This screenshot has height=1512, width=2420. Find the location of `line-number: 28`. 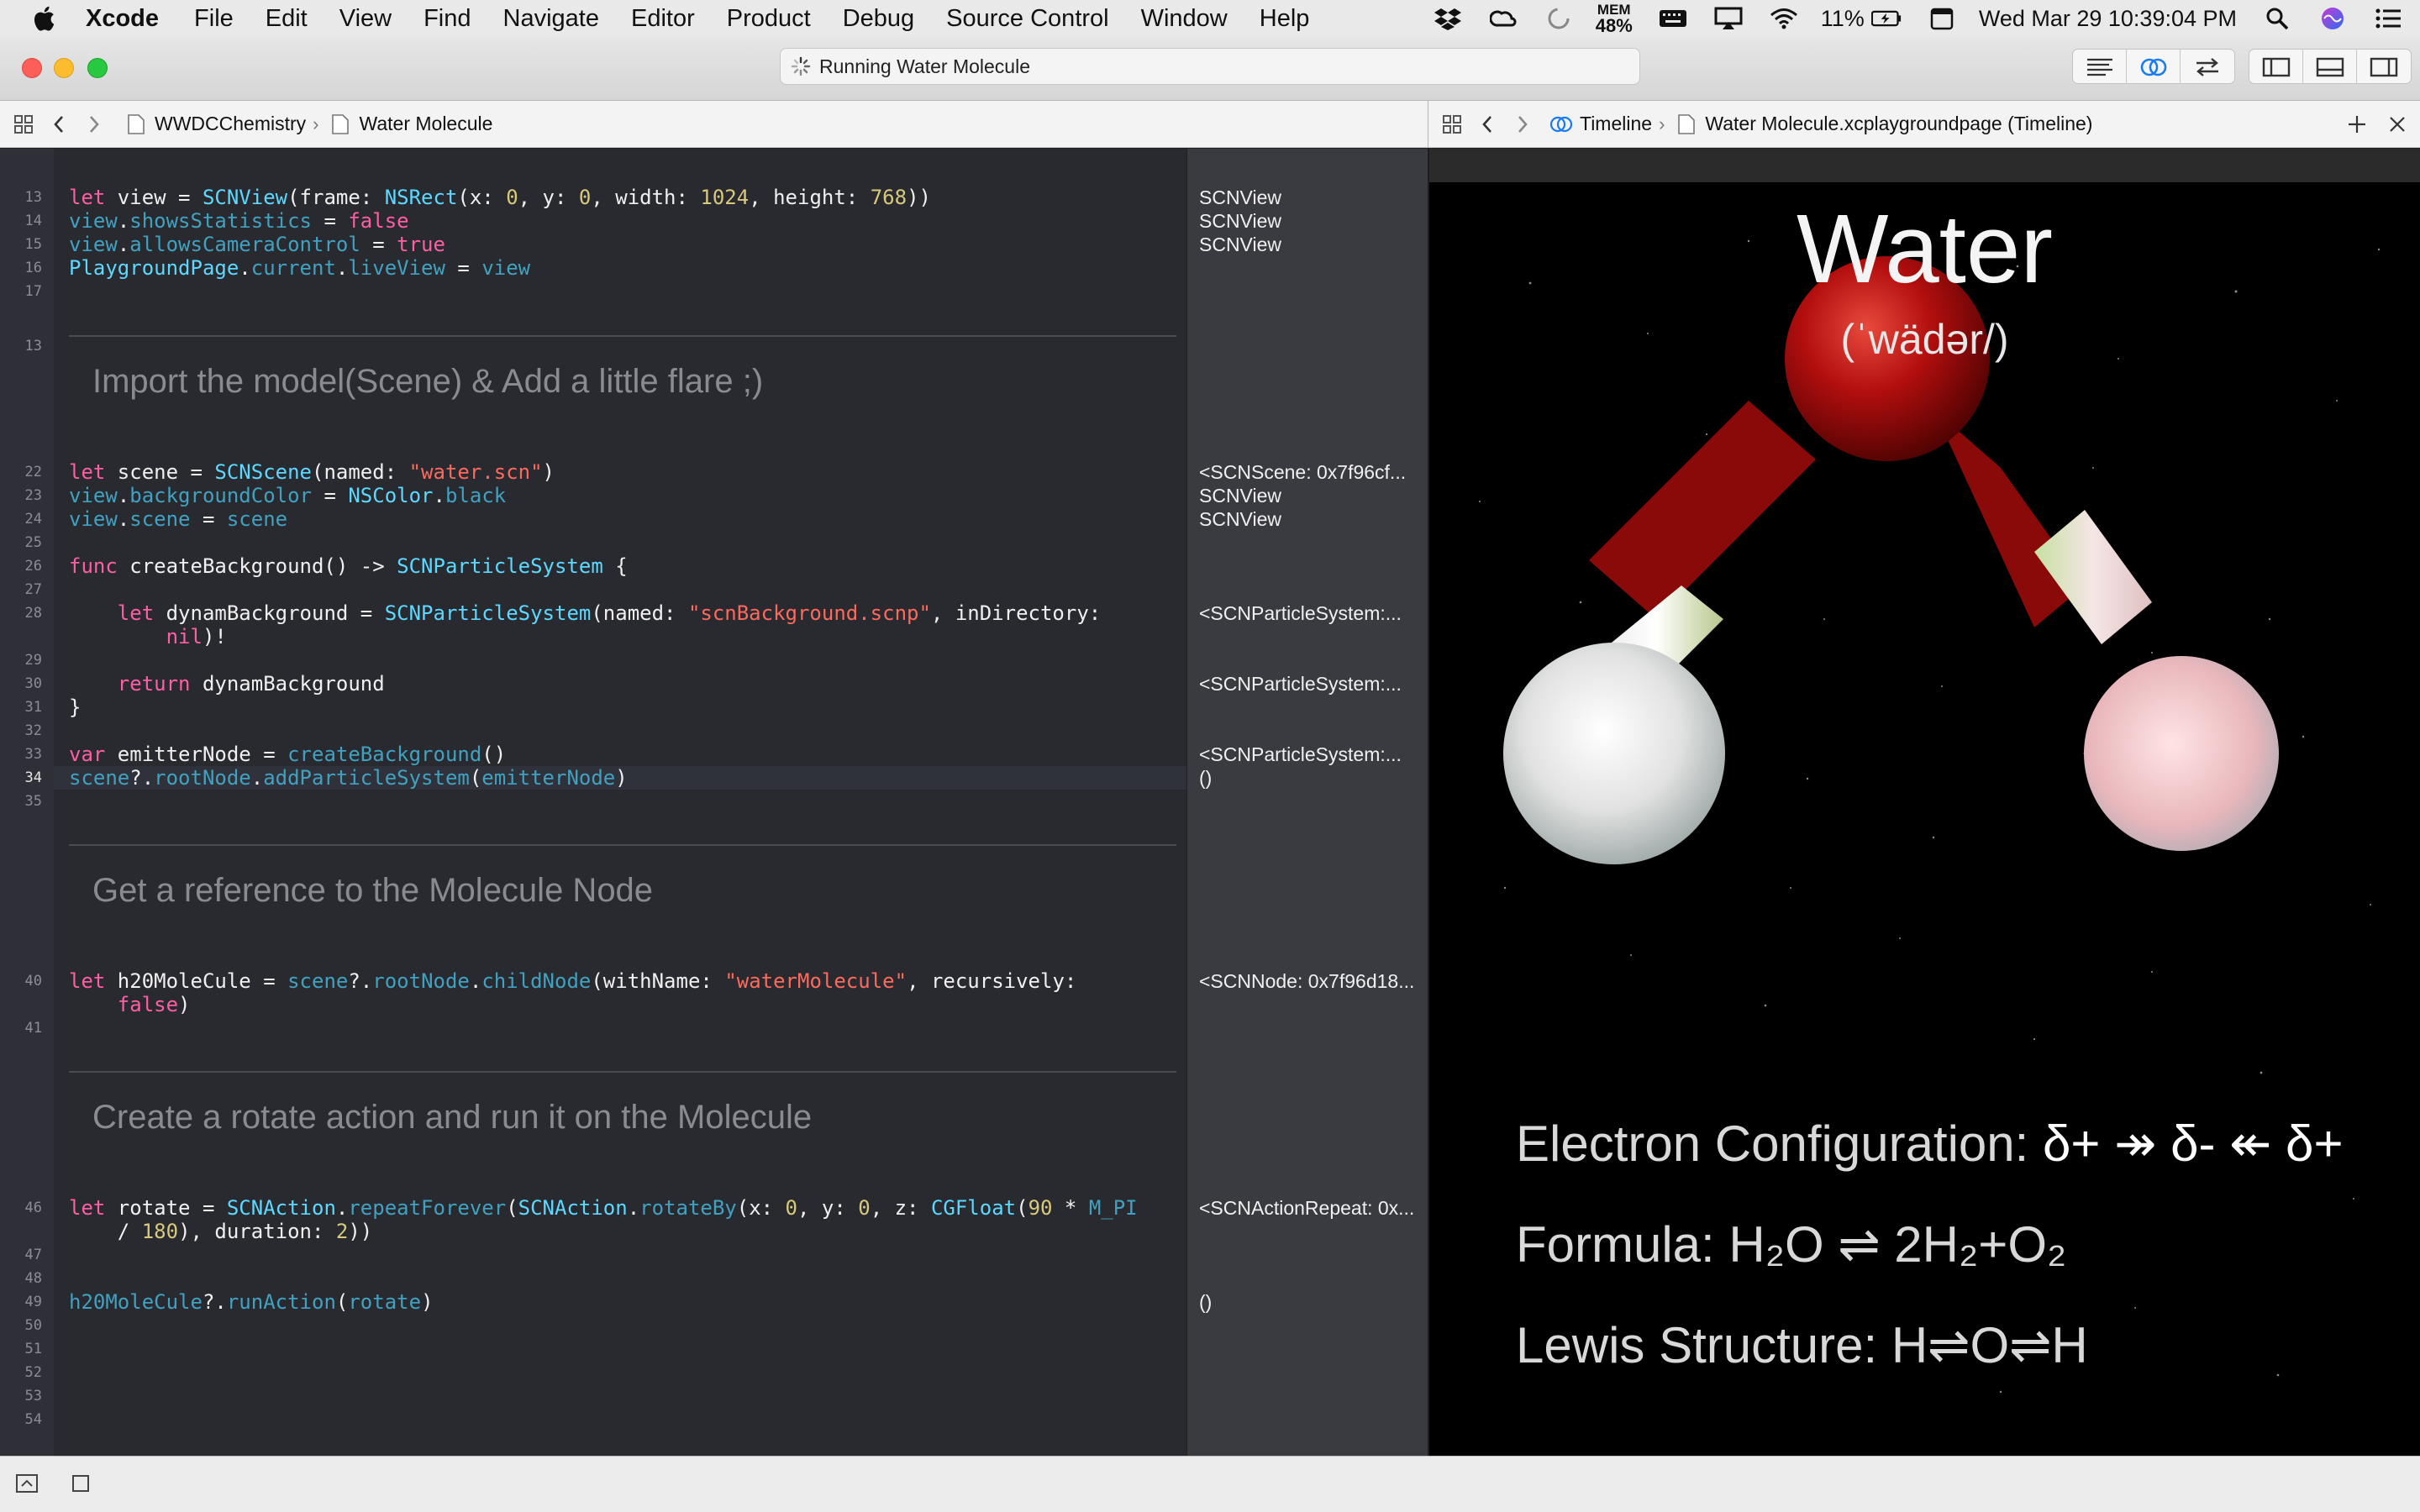

line-number: 28 is located at coordinates (33, 613).